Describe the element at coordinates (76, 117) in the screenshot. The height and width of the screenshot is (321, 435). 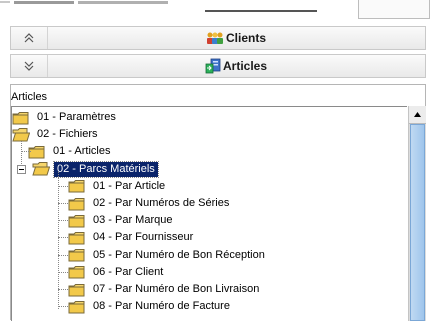
I see `tree-item-label: 01 - Paramètres` at that location.